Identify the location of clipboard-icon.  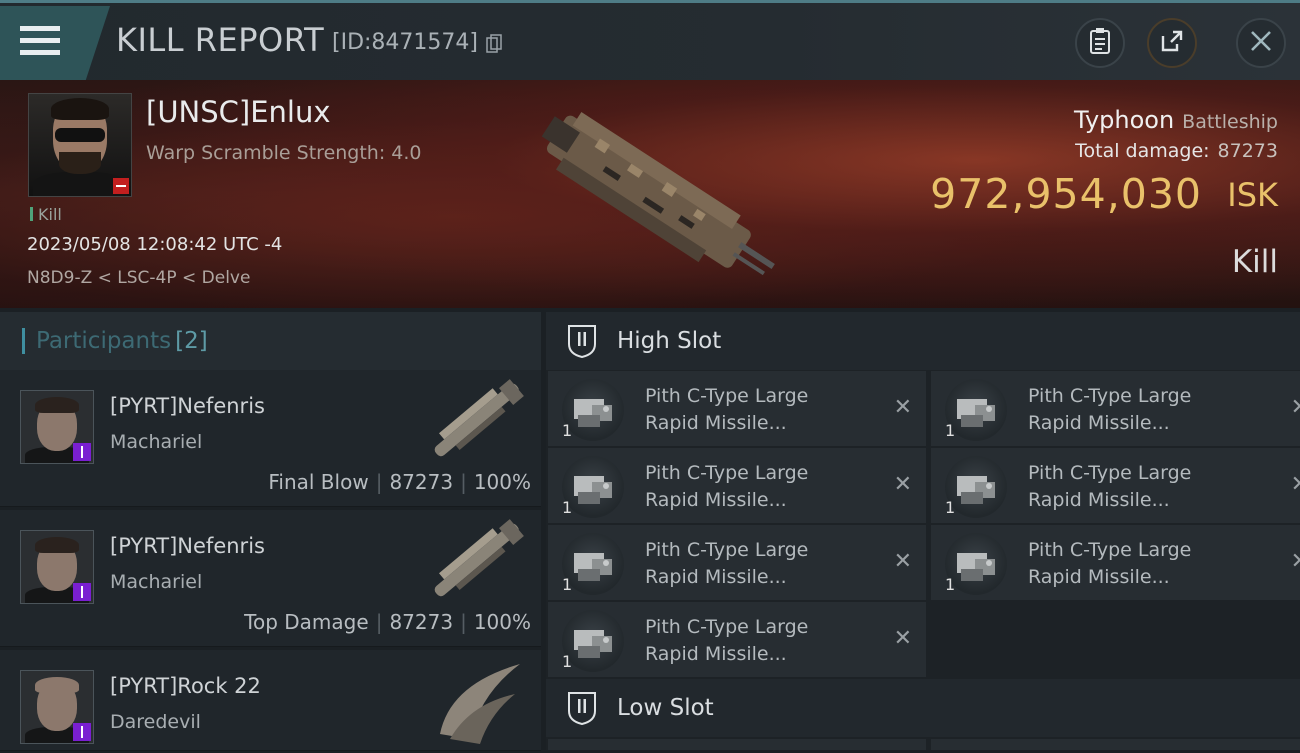
(1100, 43).